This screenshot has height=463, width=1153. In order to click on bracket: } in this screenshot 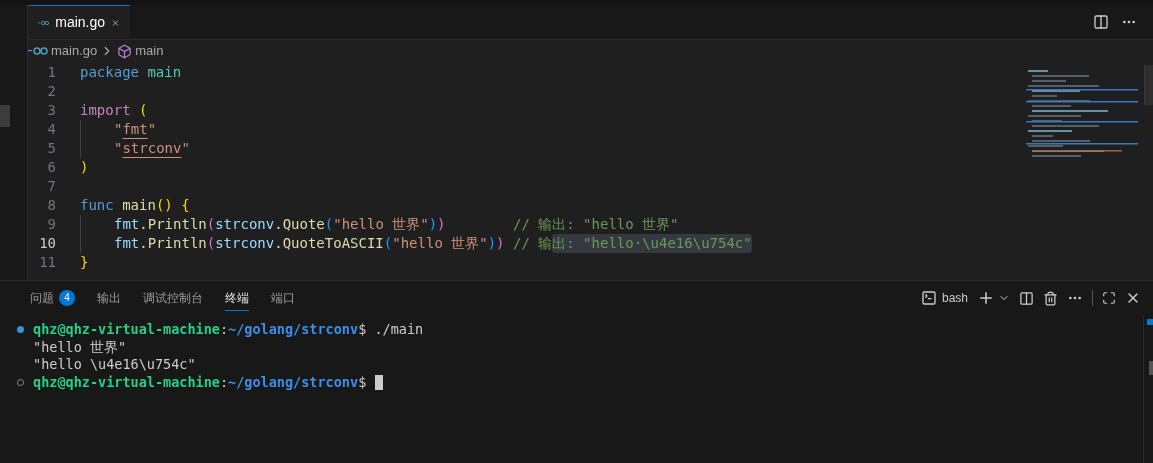, I will do `click(84, 262)`.